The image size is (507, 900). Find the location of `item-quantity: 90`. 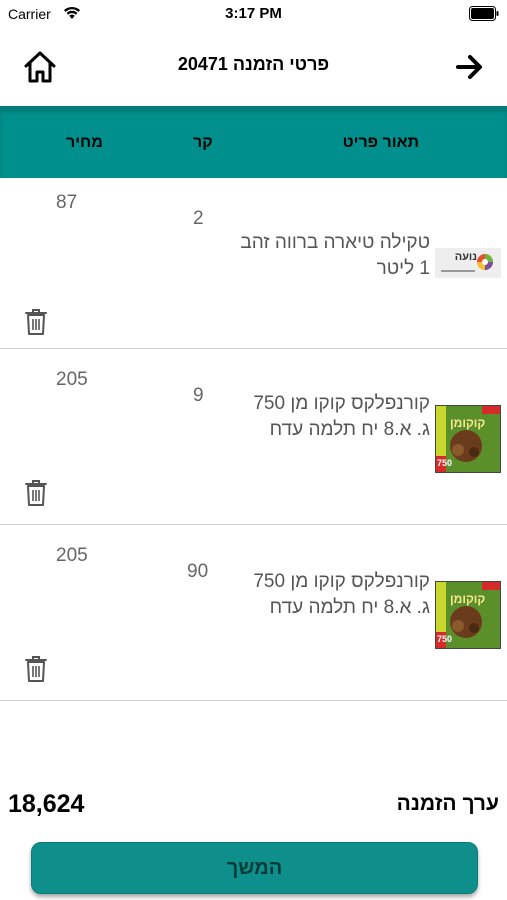

item-quantity: 90 is located at coordinates (198, 571).